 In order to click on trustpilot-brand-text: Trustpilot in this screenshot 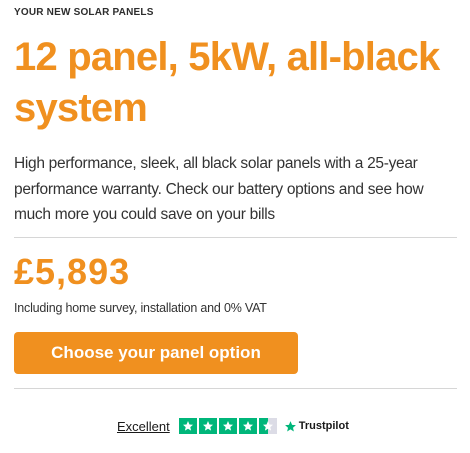, I will do `click(323, 426)`.